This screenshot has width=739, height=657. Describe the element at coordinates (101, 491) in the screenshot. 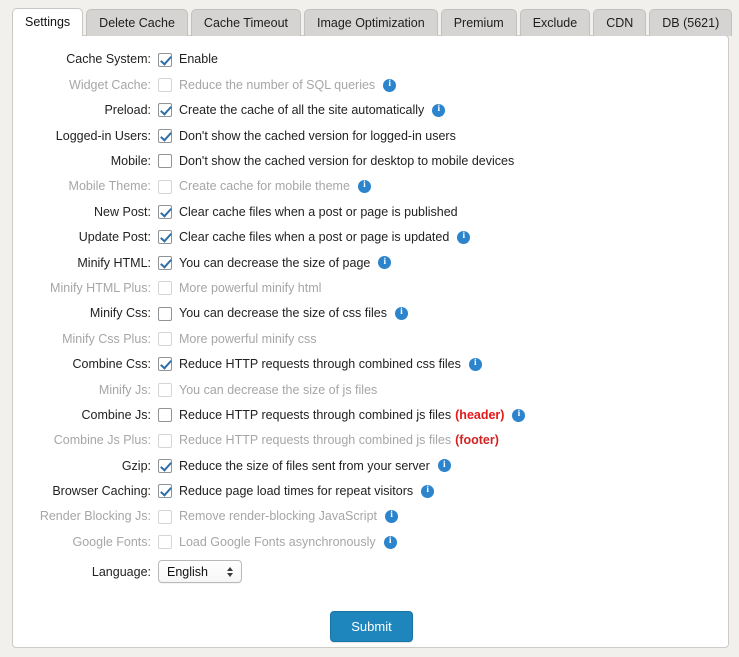

I see `setting-label-browser-caching: Browser Caching:` at that location.